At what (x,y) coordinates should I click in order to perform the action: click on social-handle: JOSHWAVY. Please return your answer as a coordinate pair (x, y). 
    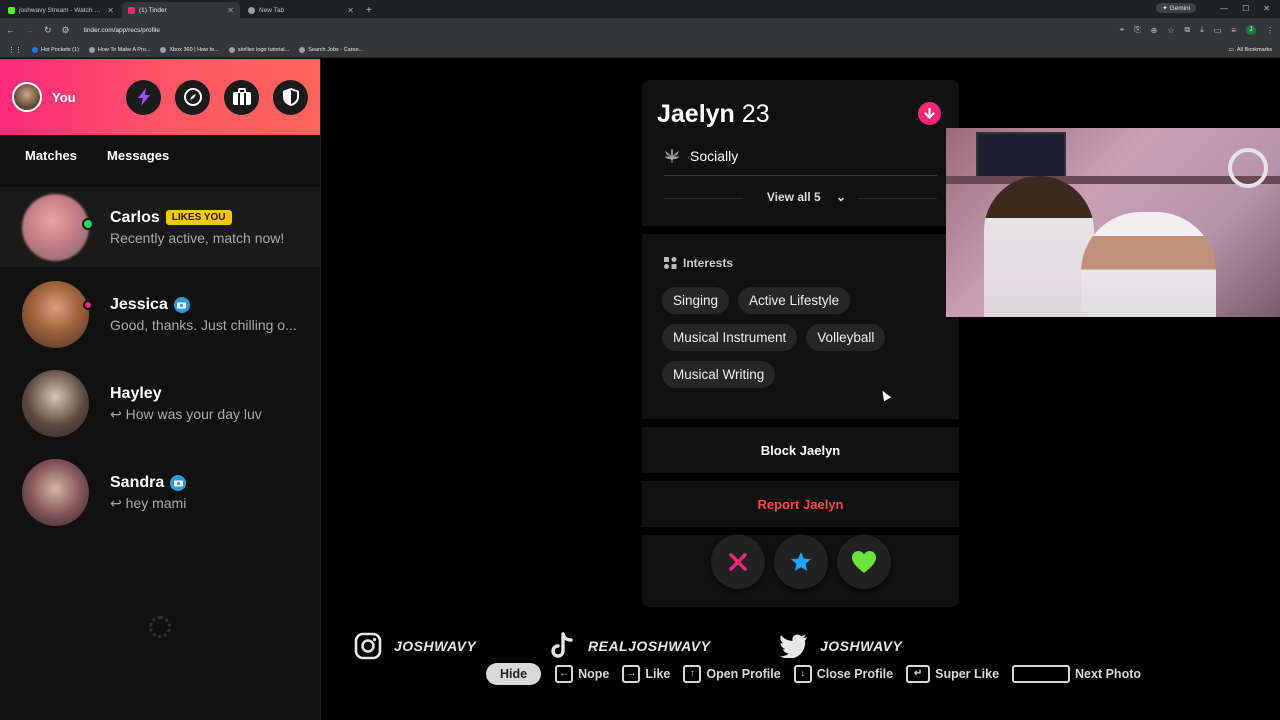
    Looking at the image, I should click on (861, 646).